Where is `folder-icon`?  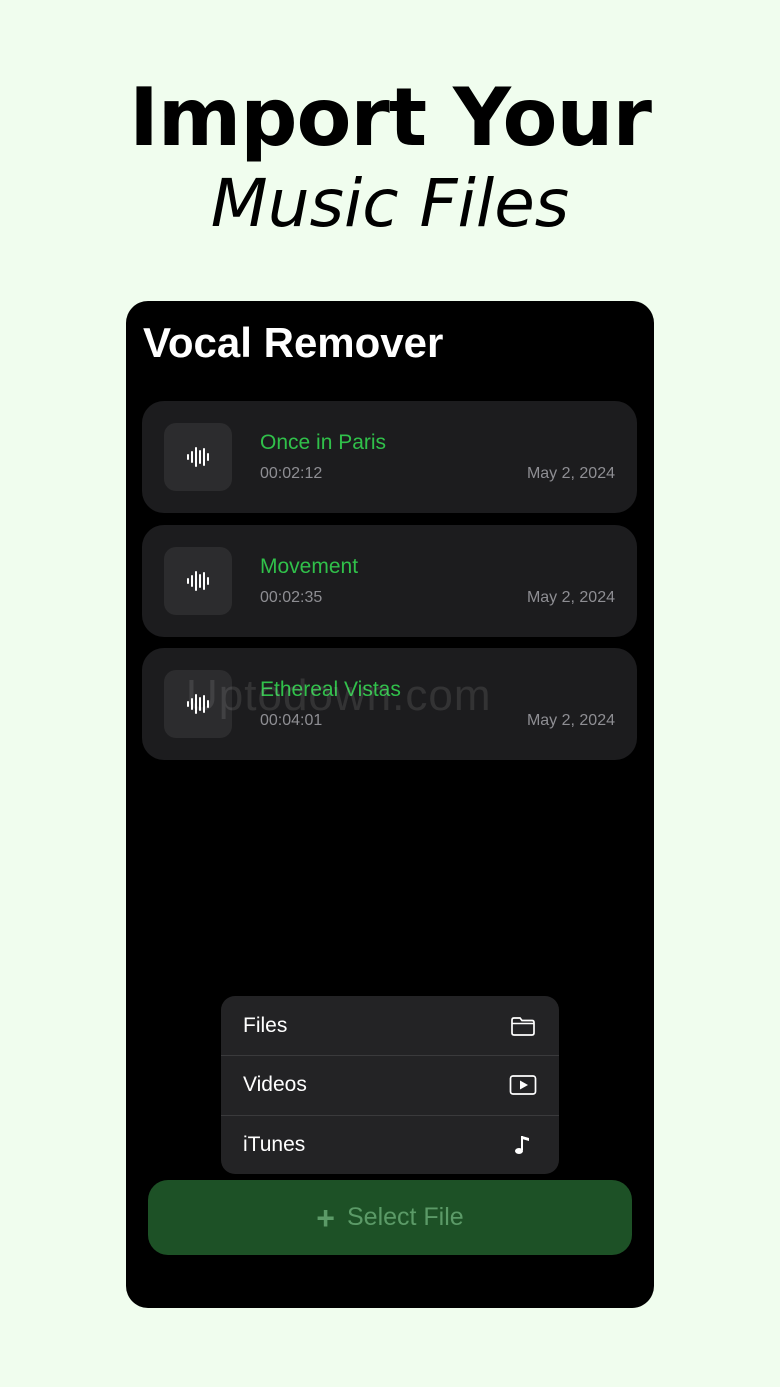
folder-icon is located at coordinates (523, 1026).